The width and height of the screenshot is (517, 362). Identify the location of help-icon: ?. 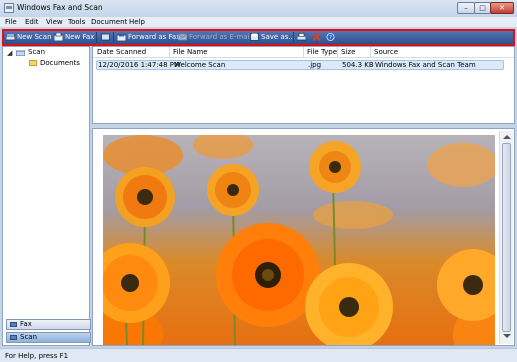
(330, 37).